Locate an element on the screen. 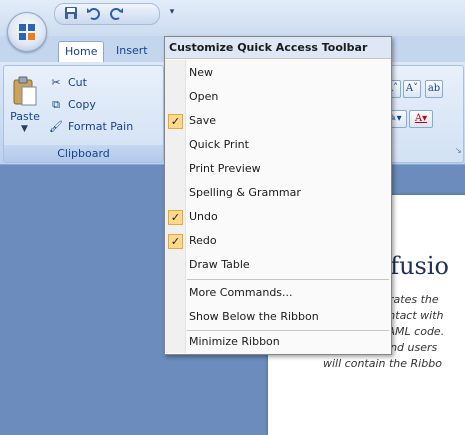 This screenshot has height=435, width=465. paste-label: Paste is located at coordinates (25, 116).